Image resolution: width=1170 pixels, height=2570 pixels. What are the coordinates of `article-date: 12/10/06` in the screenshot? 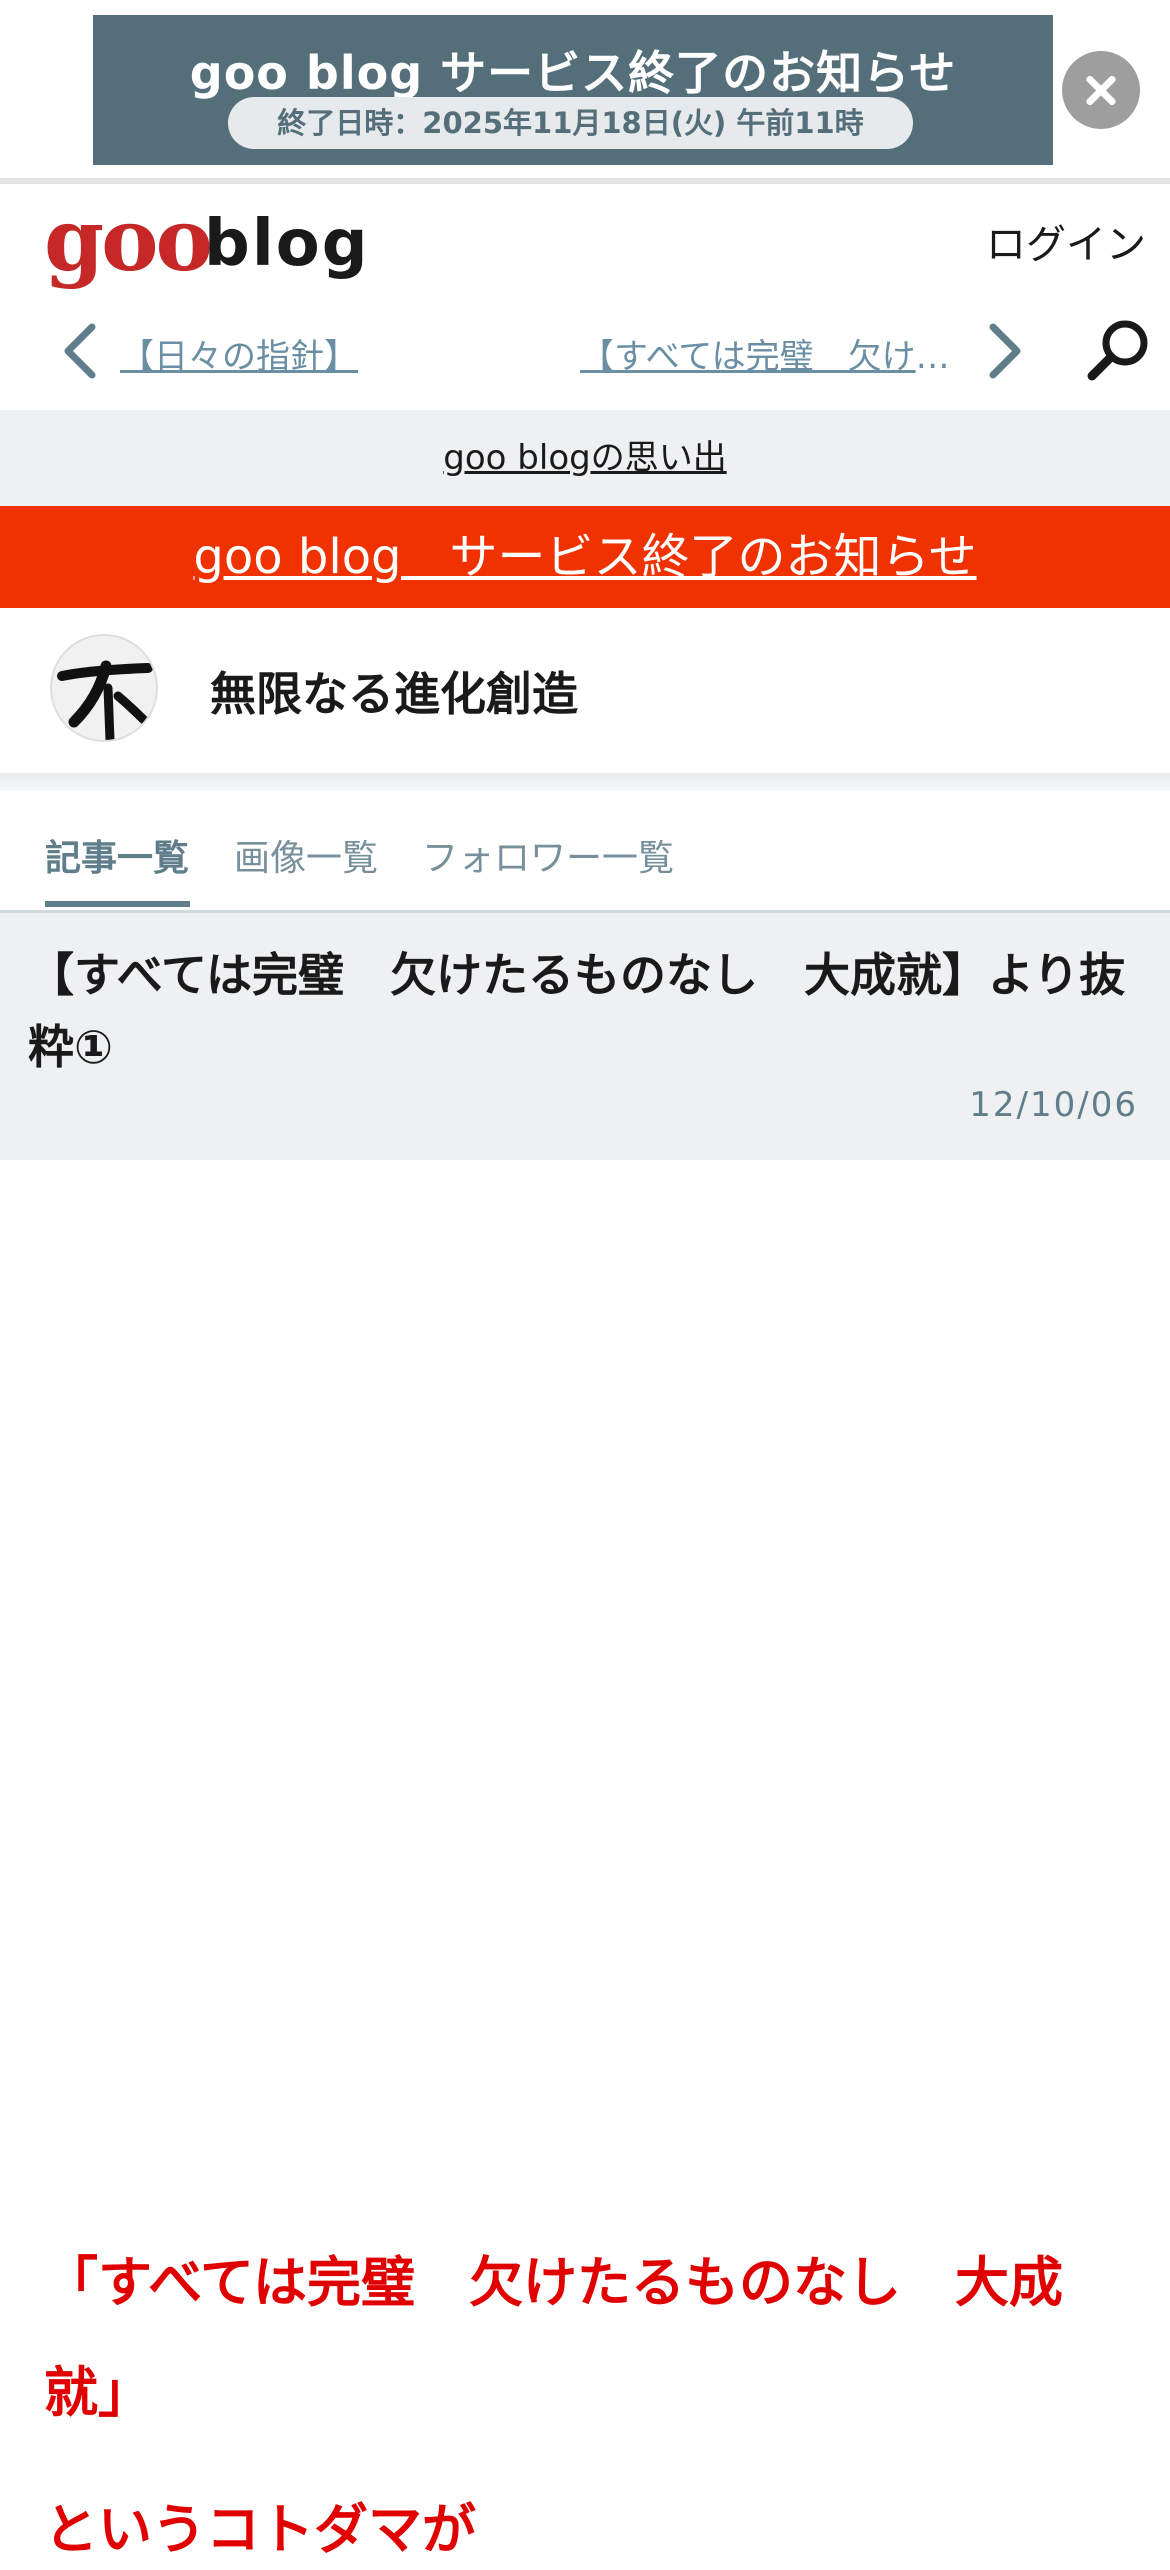 It's located at (1053, 1105).